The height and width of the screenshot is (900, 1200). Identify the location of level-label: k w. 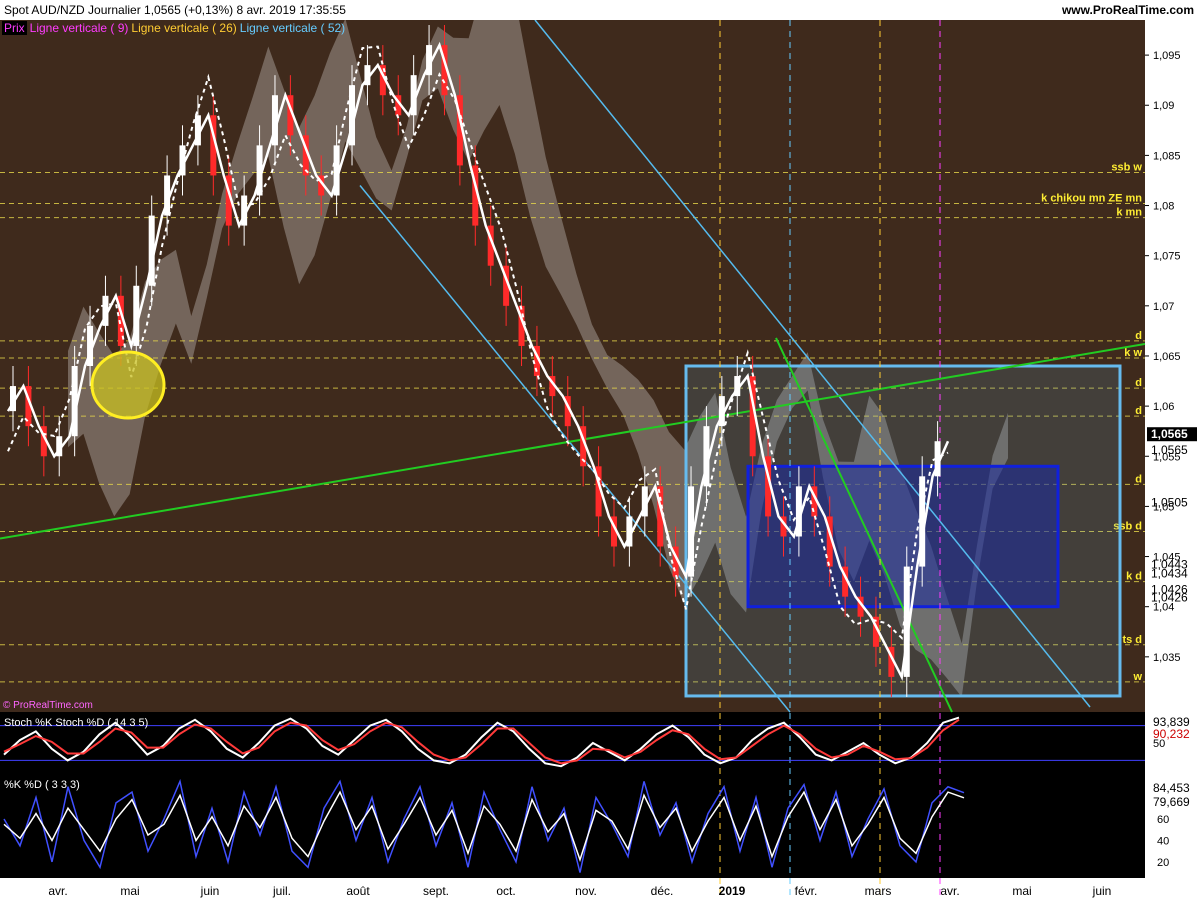
(1133, 353).